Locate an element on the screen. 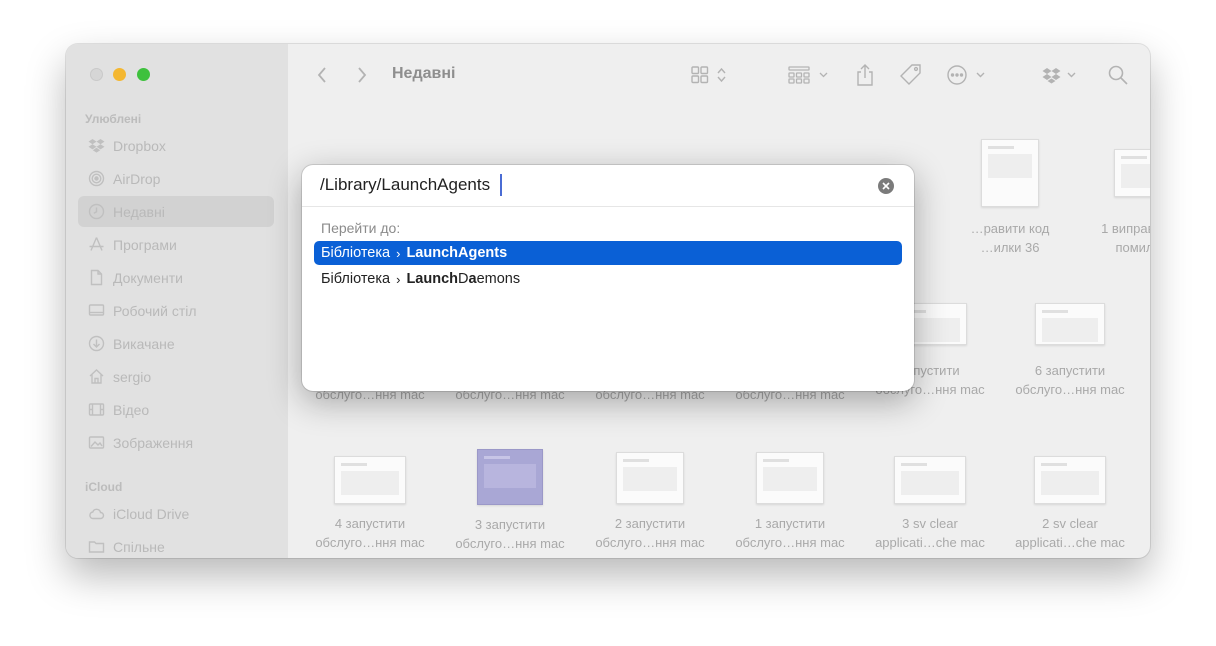 This screenshot has width=1216, height=646. forward-button is located at coordinates (362, 75).